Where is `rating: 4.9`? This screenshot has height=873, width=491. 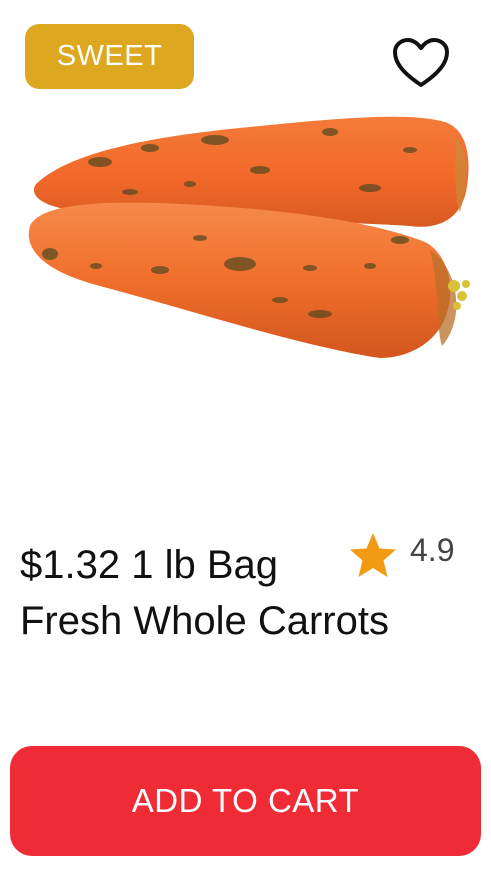 rating: 4.9 is located at coordinates (400, 556).